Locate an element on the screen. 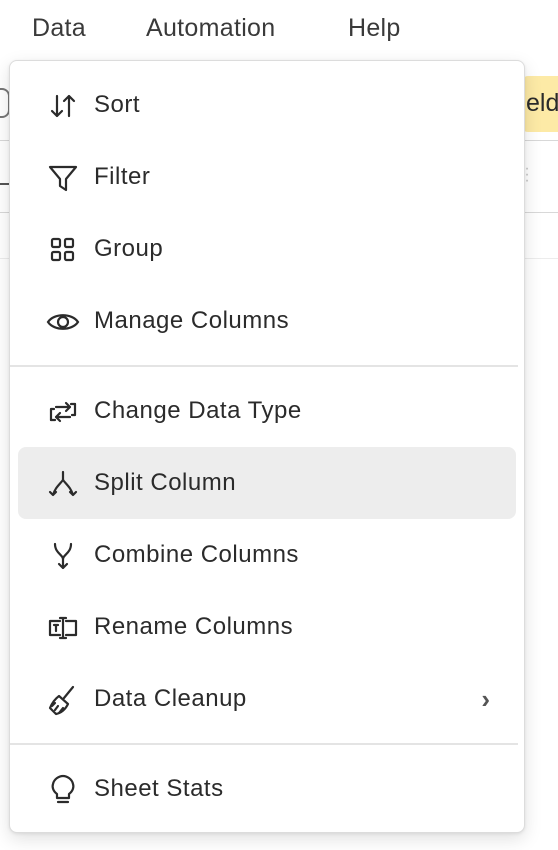 Image resolution: width=558 pixels, height=850 pixels. group-grid-icon is located at coordinates (63, 250).